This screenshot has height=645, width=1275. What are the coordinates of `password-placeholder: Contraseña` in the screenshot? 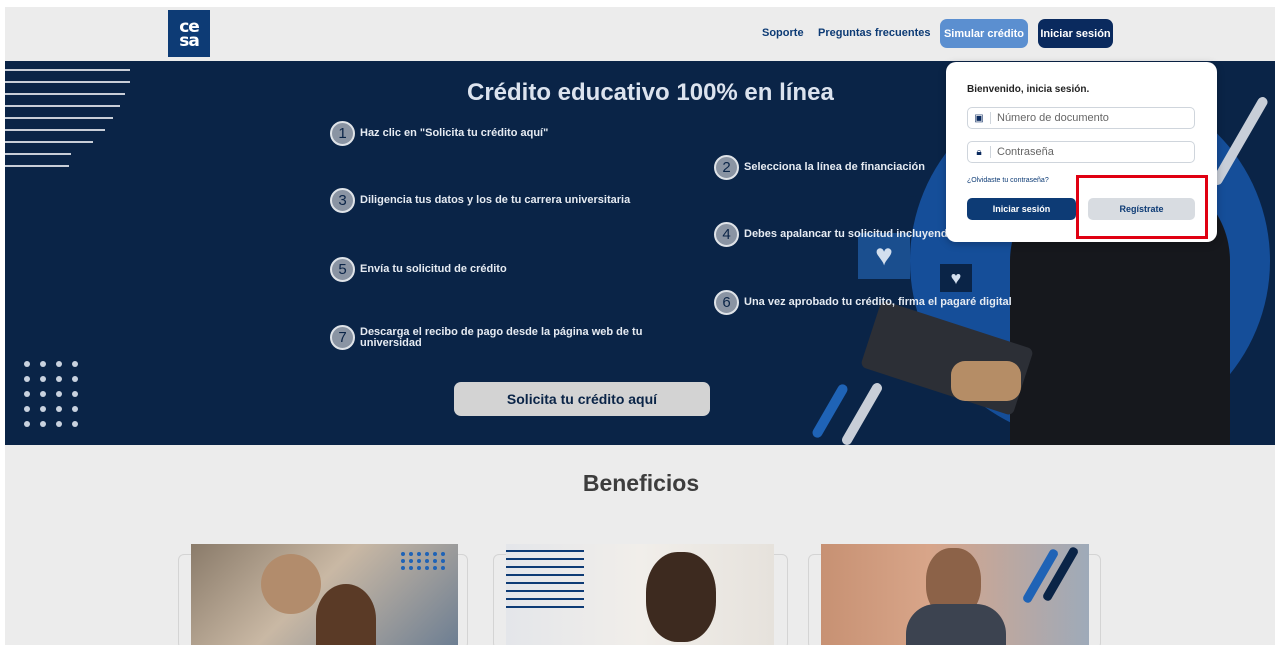 It's located at (1025, 152).